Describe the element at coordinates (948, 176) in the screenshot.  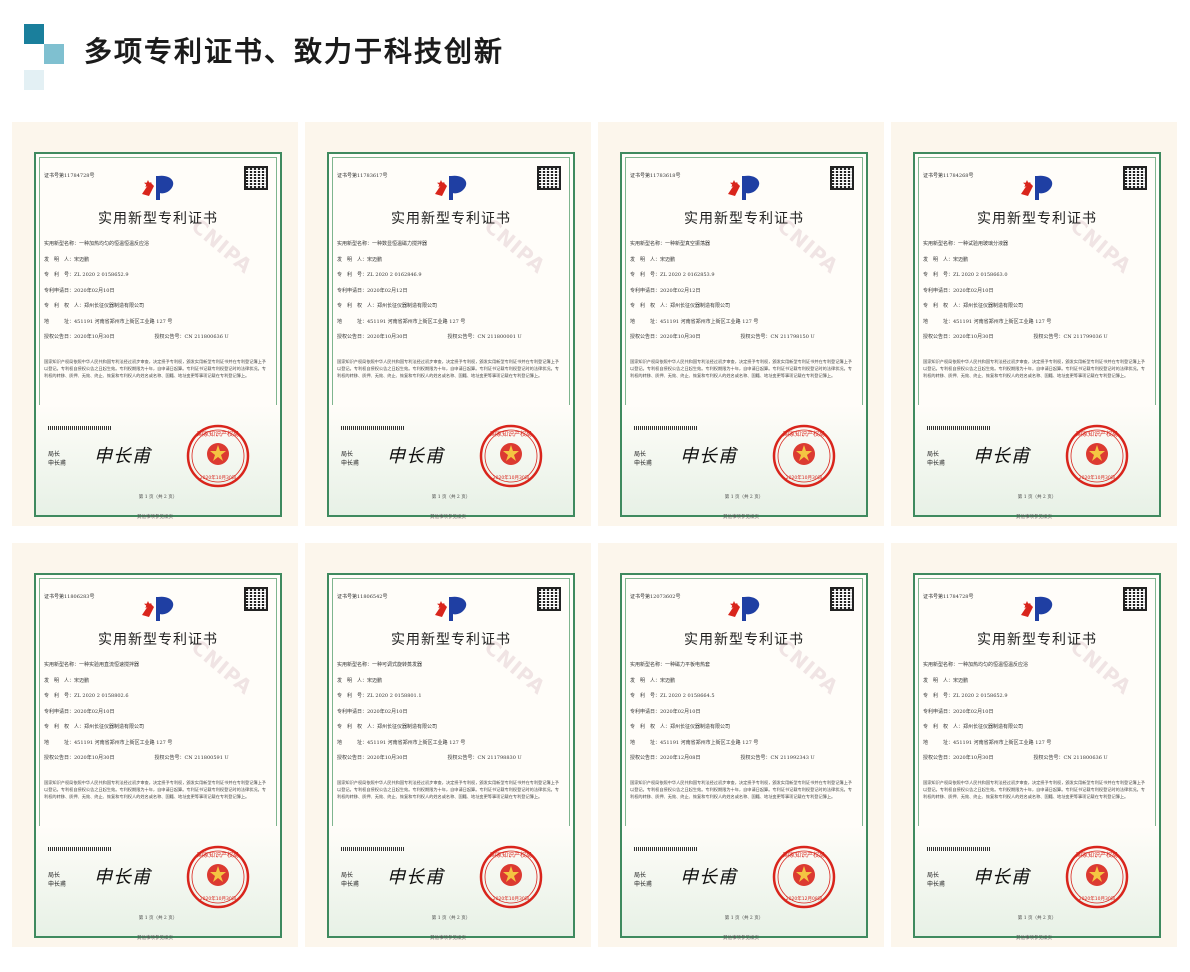
I see `certificate-number: 证书号第11784268号` at that location.